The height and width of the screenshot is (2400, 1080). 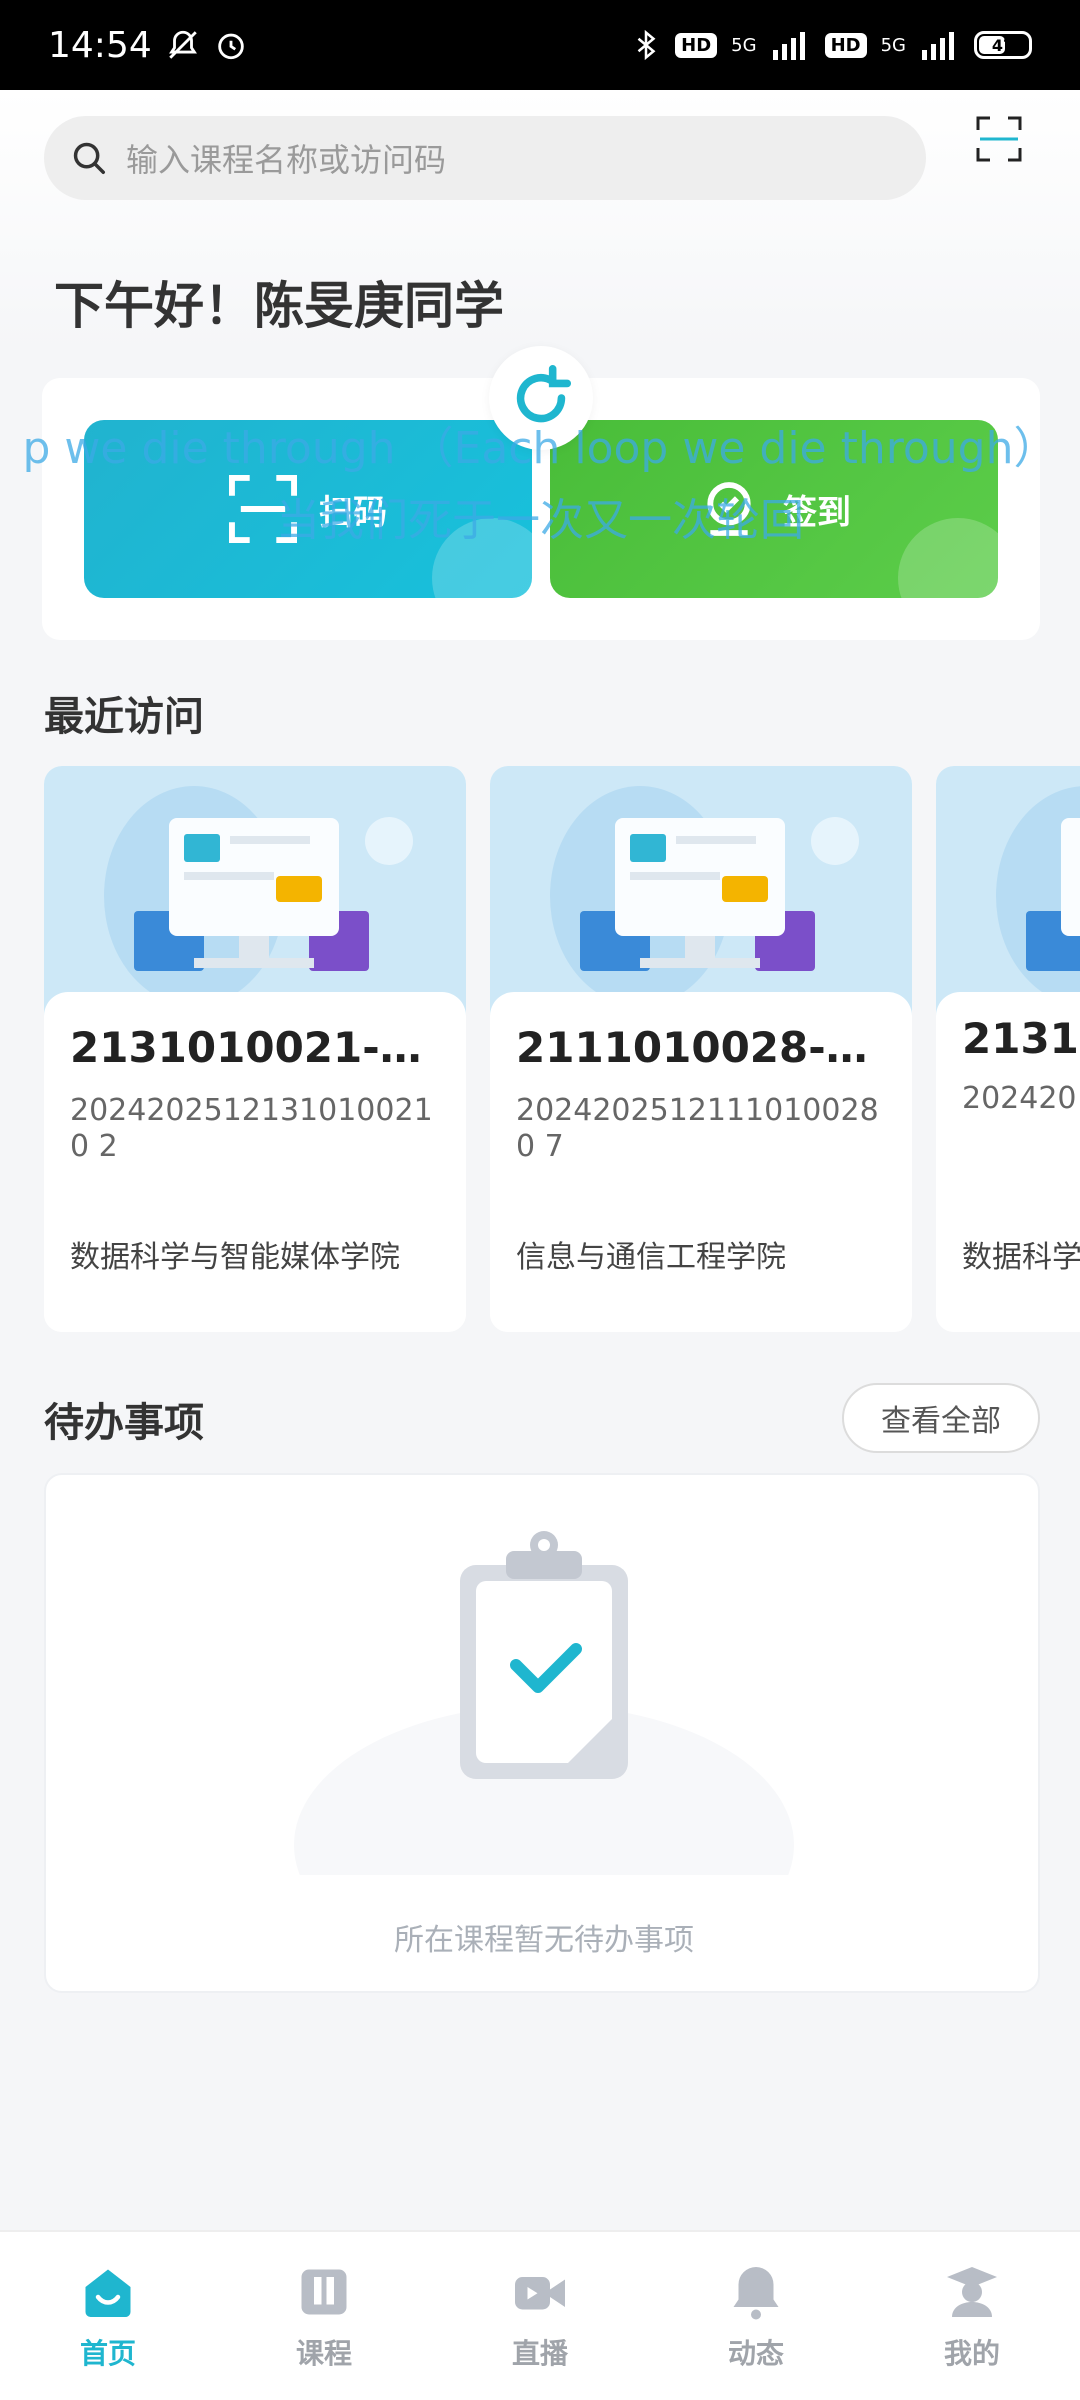 I want to click on nav-label: 直播, so click(x=539, y=2353).